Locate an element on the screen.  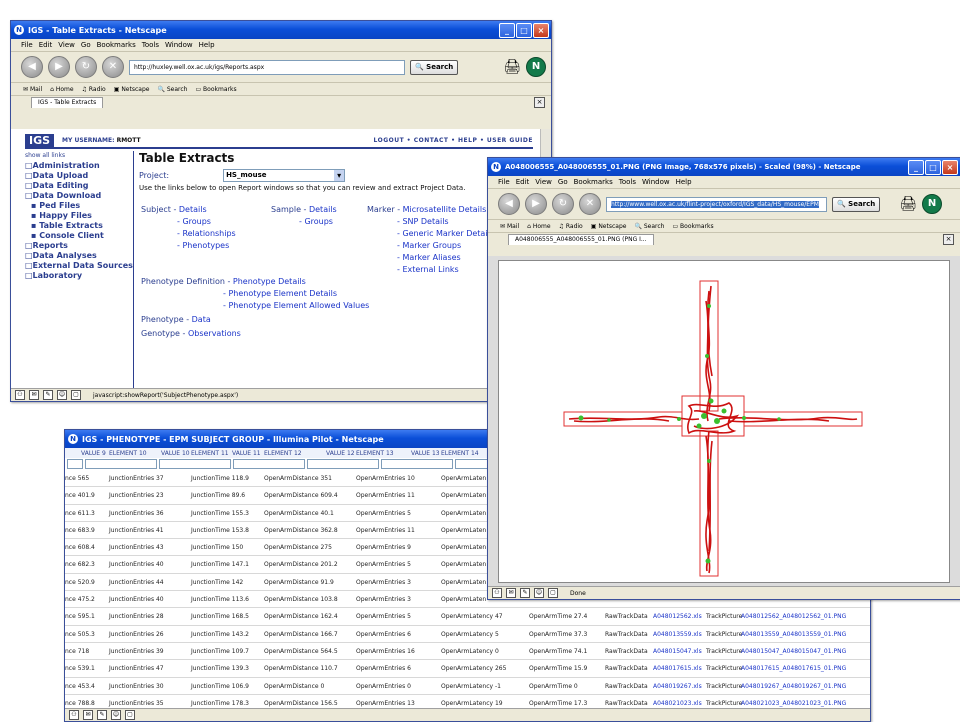
column-header: ELEMENT 13 is located at coordinates (375, 453).